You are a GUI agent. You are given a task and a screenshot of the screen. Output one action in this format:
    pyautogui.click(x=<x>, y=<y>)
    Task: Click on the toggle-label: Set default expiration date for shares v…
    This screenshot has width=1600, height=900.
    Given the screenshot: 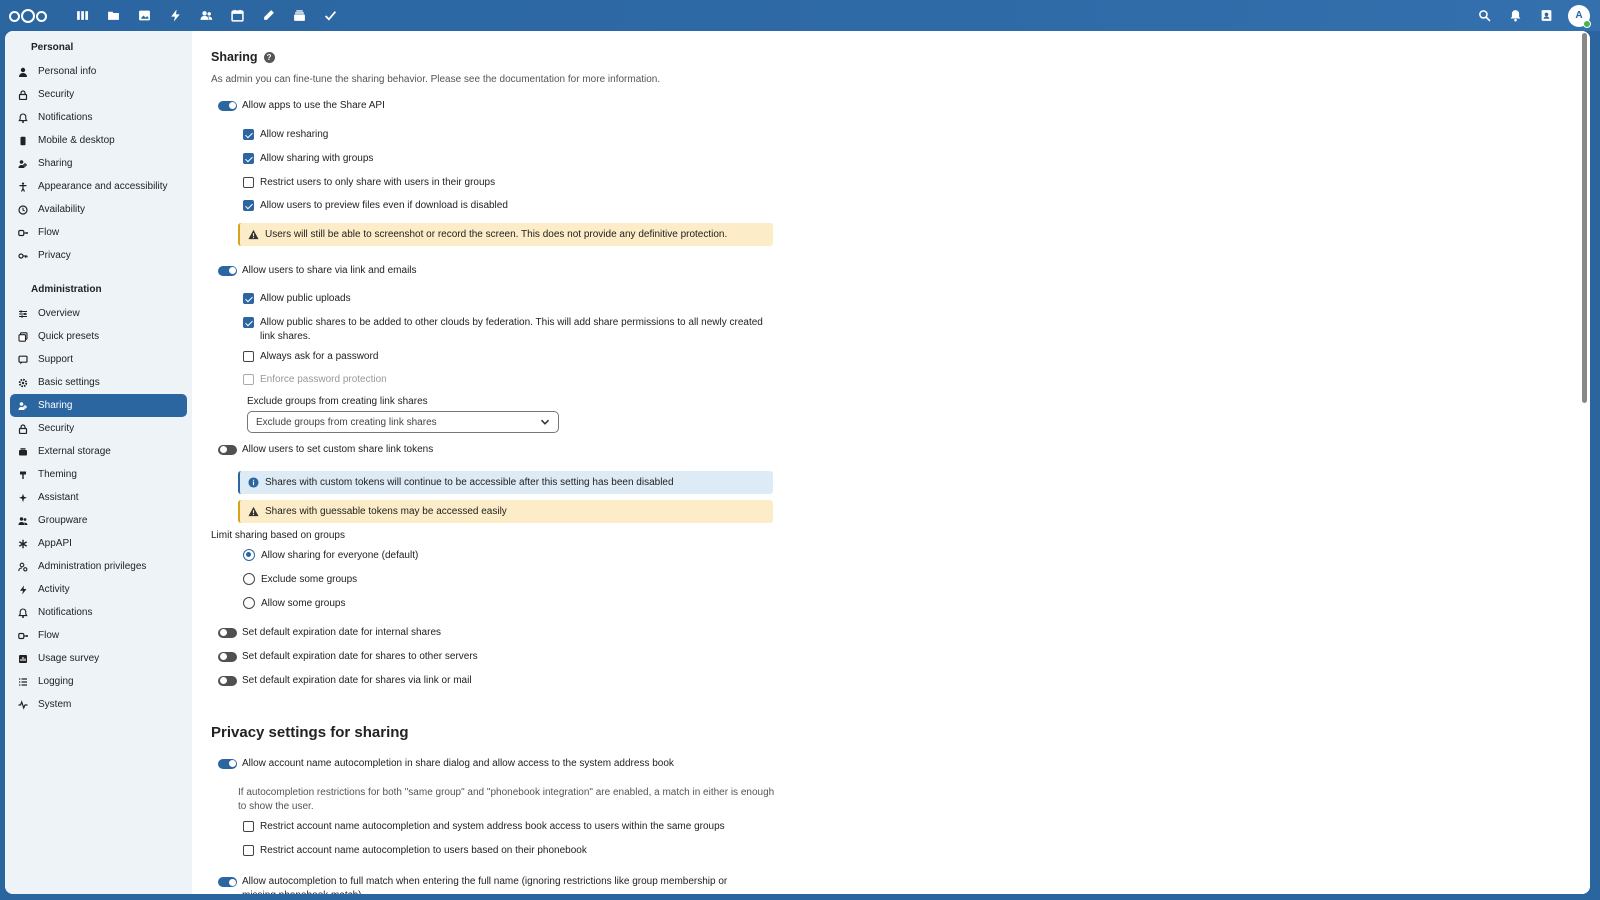 What is the action you would take?
    pyautogui.click(x=357, y=680)
    